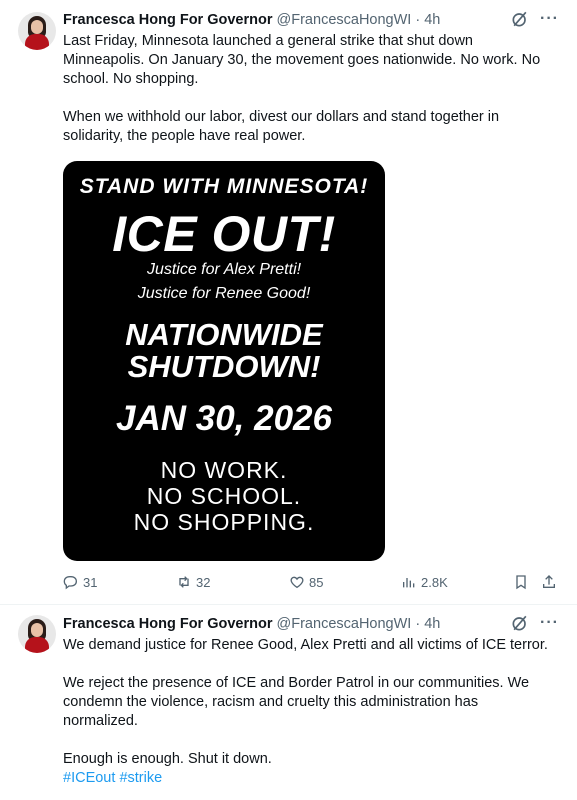 The image size is (577, 800). What do you see at coordinates (224, 418) in the screenshot?
I see `poster-text: JAN 30, 2026` at bounding box center [224, 418].